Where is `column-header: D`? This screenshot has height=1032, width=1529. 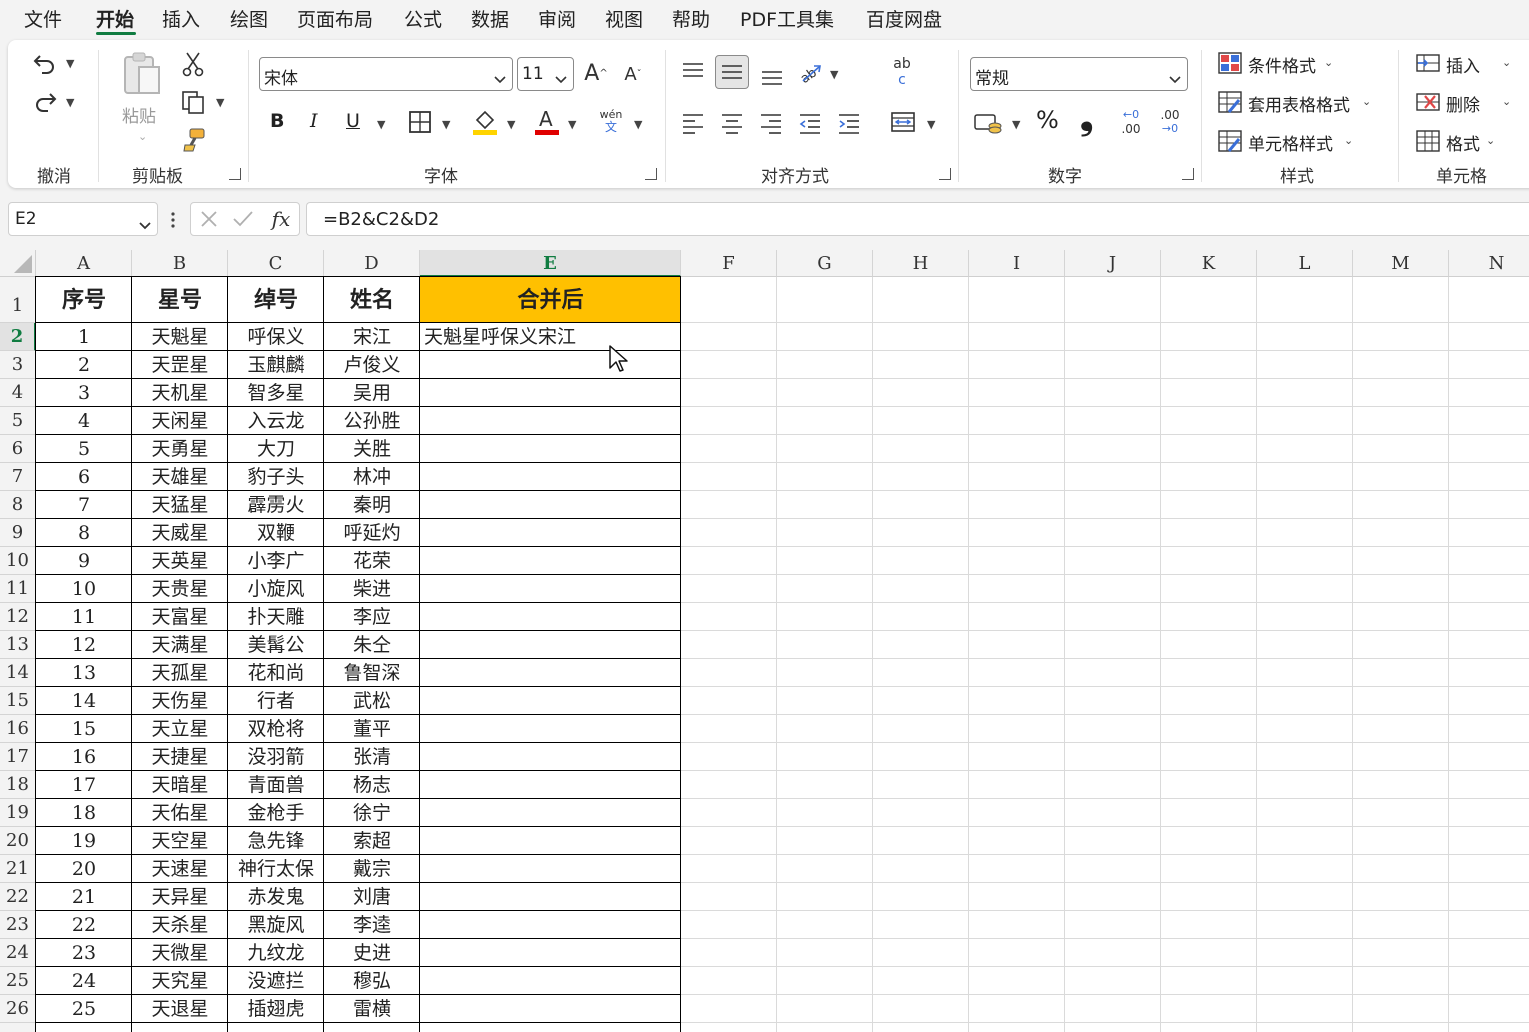
column-header: D is located at coordinates (372, 263).